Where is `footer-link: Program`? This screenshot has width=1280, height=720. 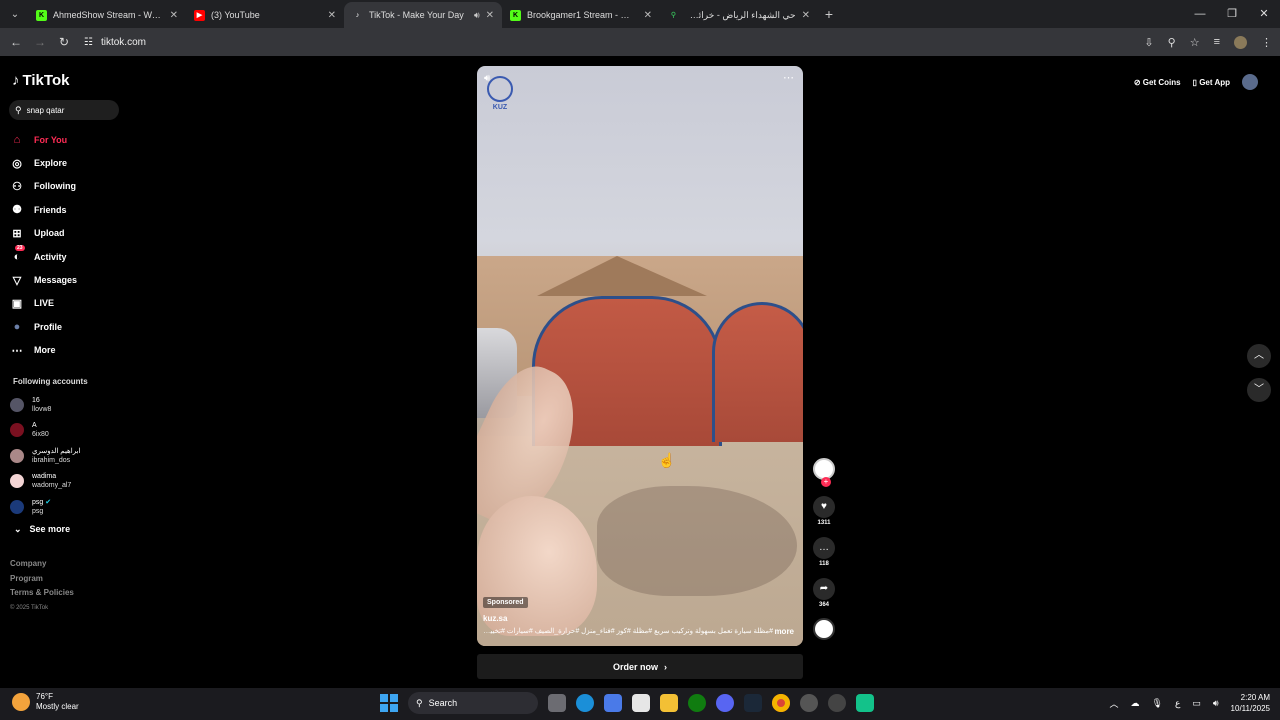
footer-link: Program is located at coordinates (42, 579).